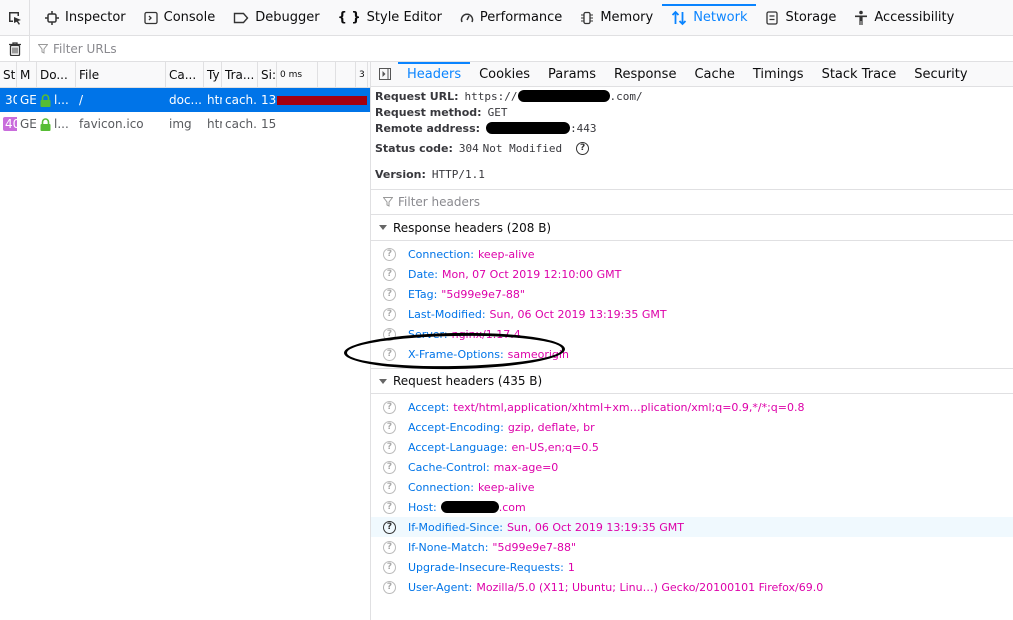 The image size is (1013, 620). Describe the element at coordinates (404, 17) in the screenshot. I see `tab-label: Style Editor` at that location.